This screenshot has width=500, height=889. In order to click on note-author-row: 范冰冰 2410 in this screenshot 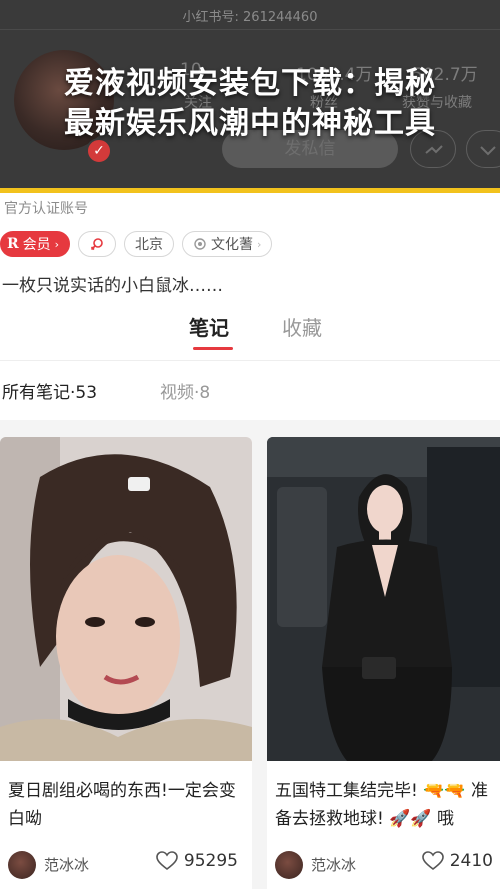, I will do `click(387, 865)`.